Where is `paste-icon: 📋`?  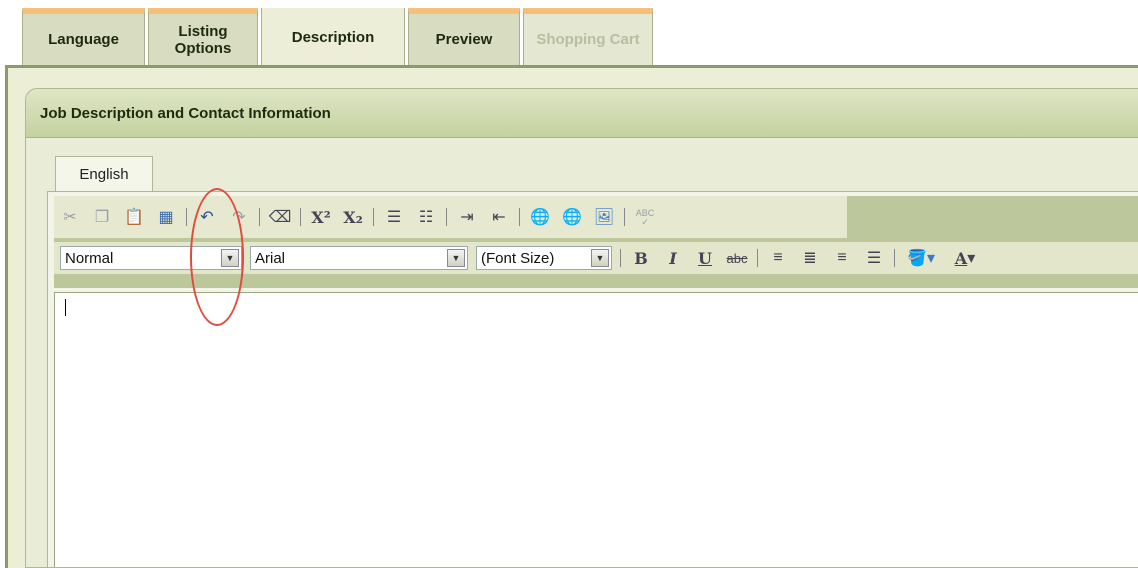 paste-icon: 📋 is located at coordinates (134, 217).